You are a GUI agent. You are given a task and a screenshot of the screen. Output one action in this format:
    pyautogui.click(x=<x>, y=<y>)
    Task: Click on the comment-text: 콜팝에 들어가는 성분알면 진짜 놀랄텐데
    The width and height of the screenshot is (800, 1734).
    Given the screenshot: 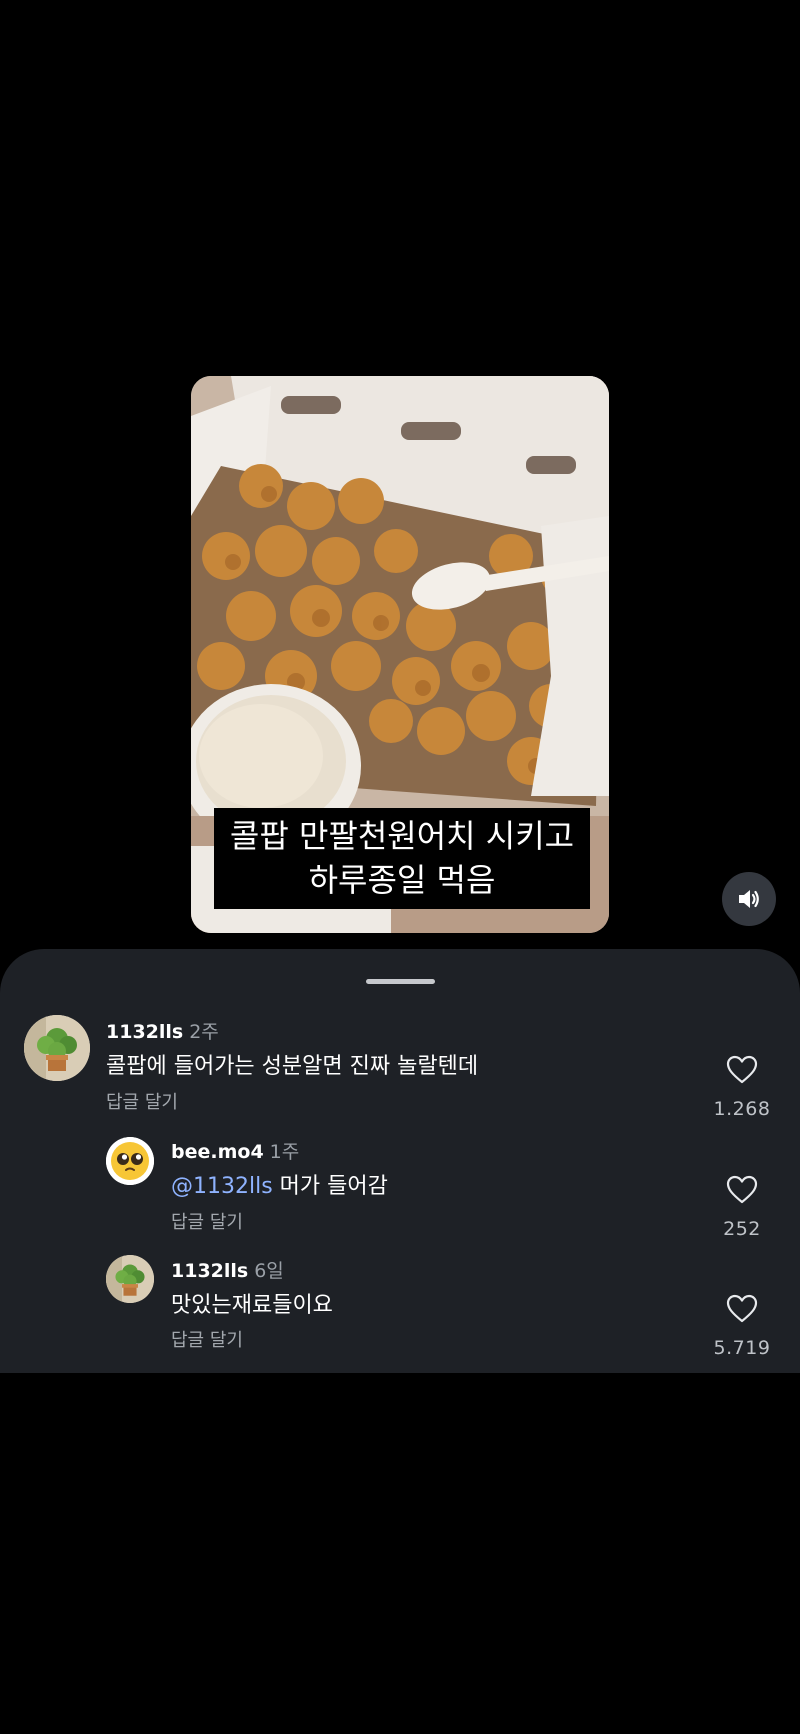 What is the action you would take?
    pyautogui.click(x=292, y=1066)
    